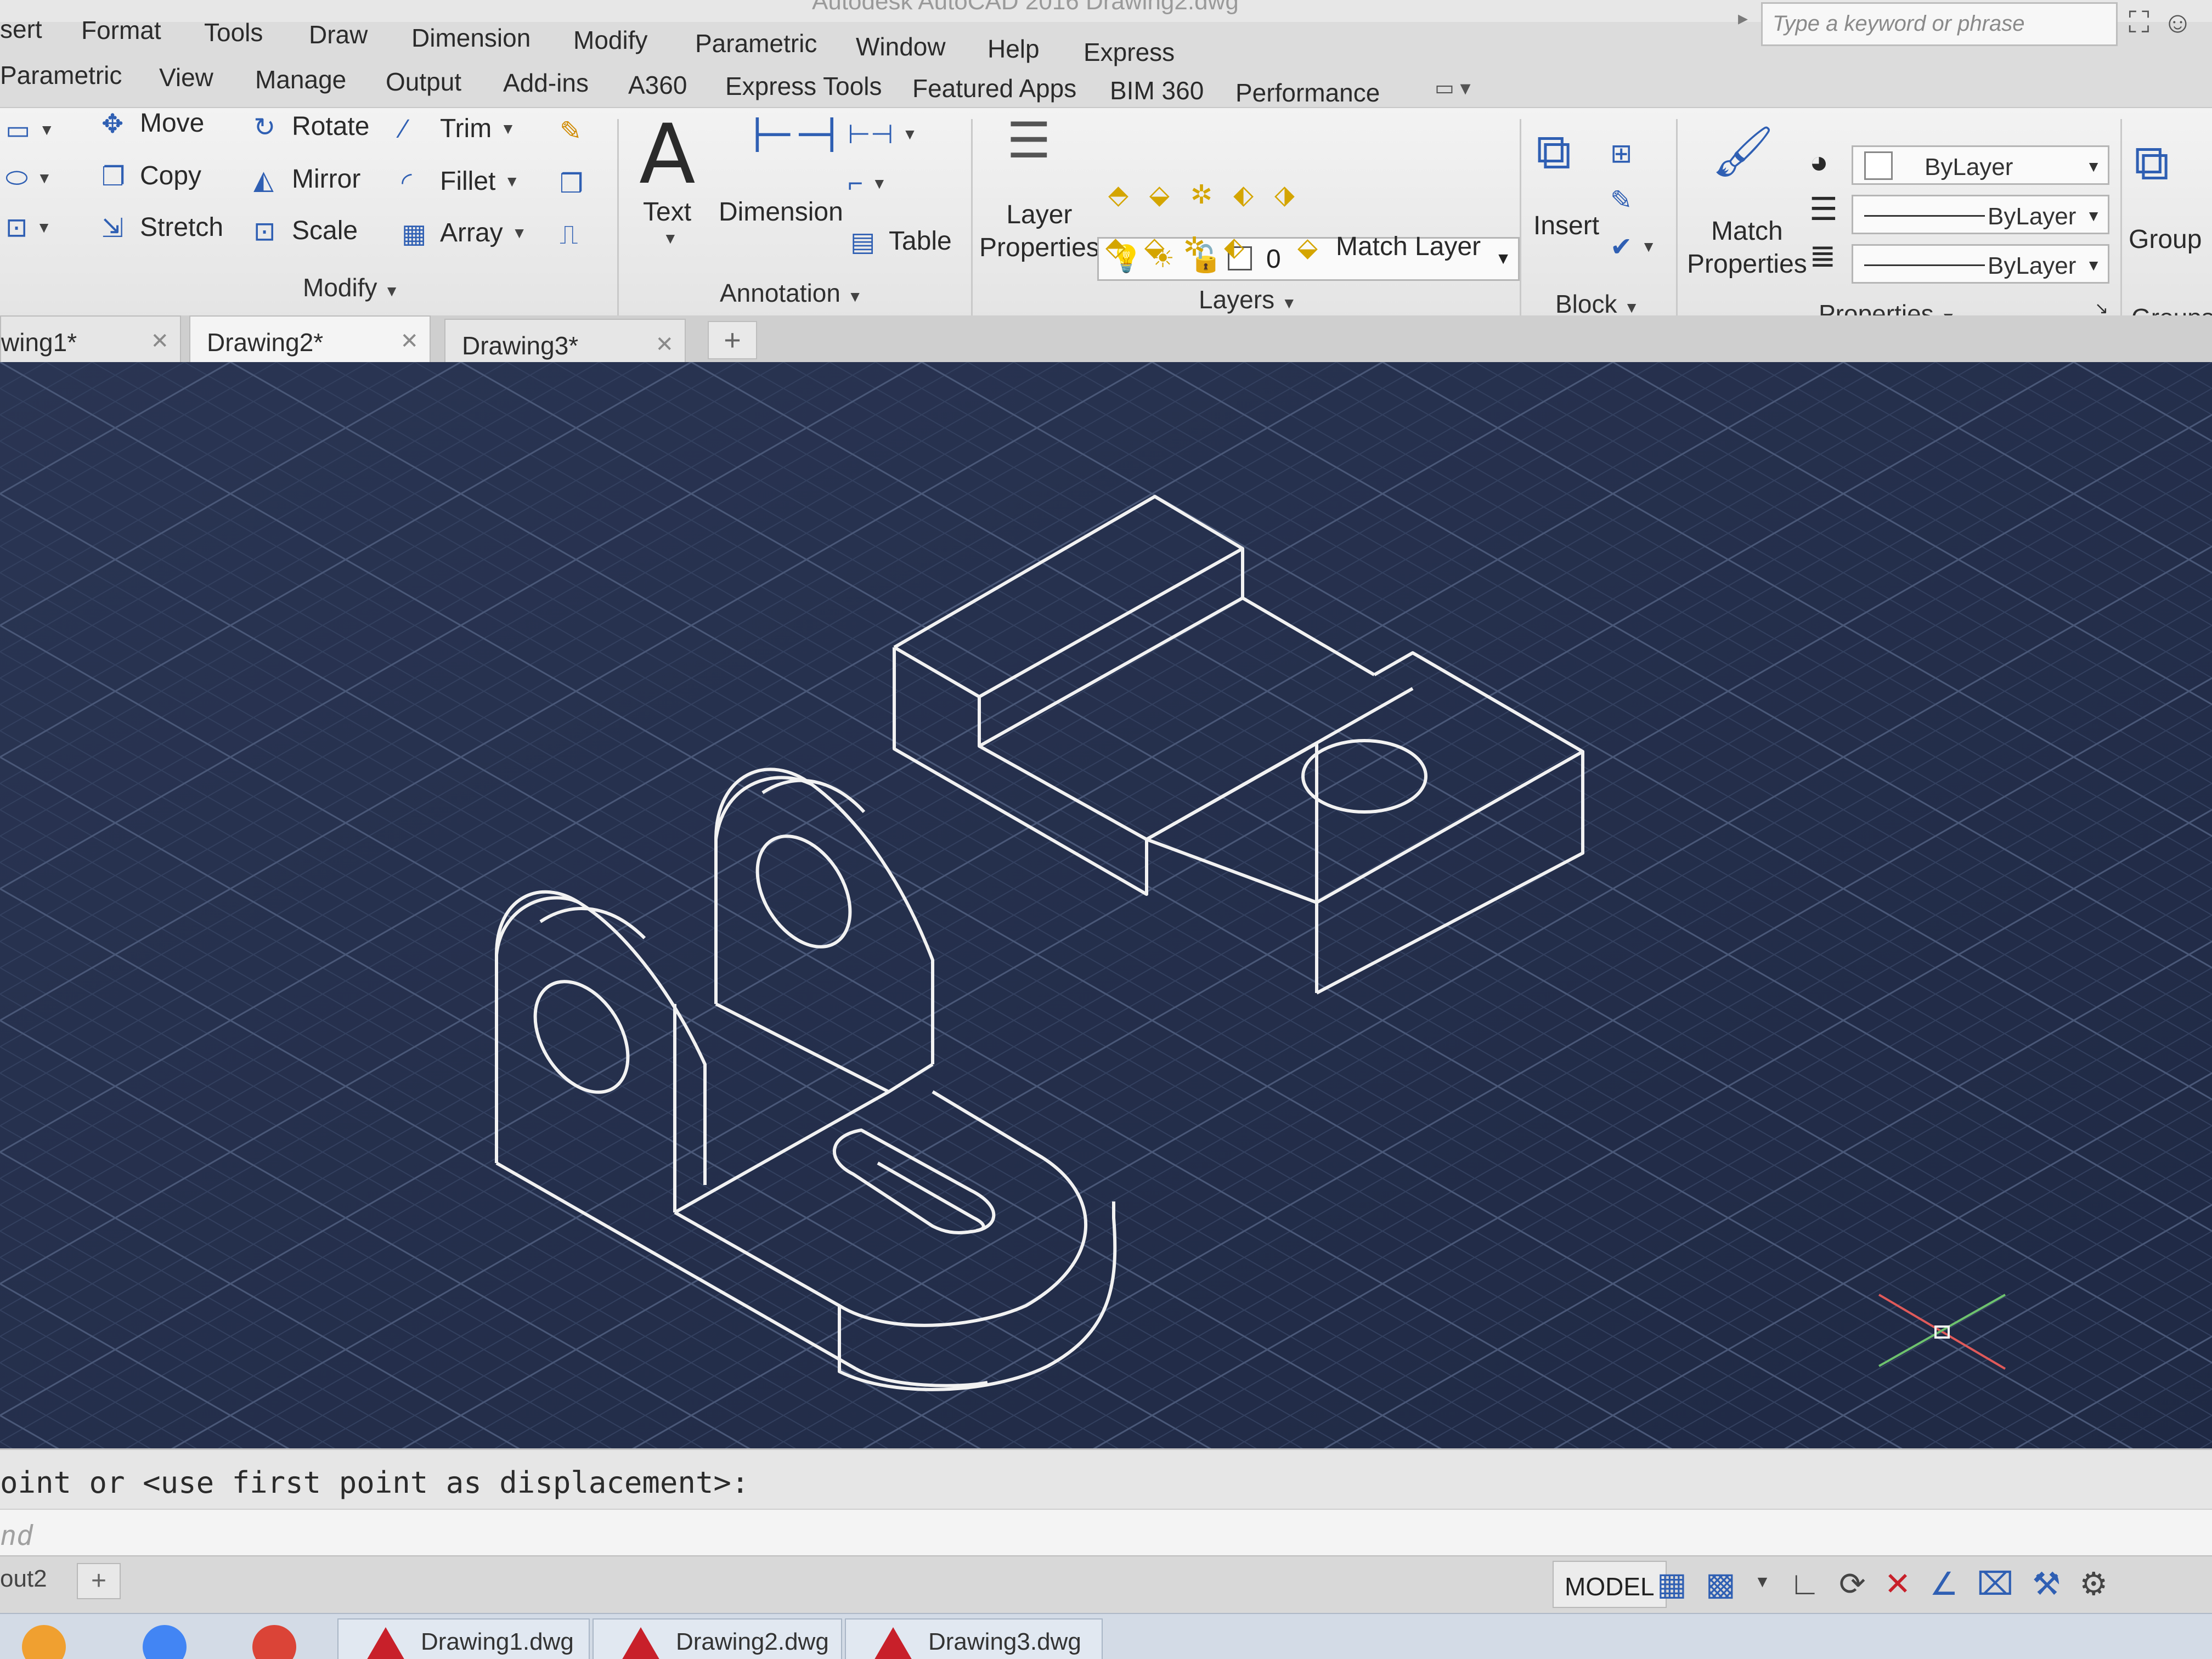 Image resolution: width=2212 pixels, height=1659 pixels. Describe the element at coordinates (152, 123) in the screenshot. I see `move-button: ✥ Move` at that location.